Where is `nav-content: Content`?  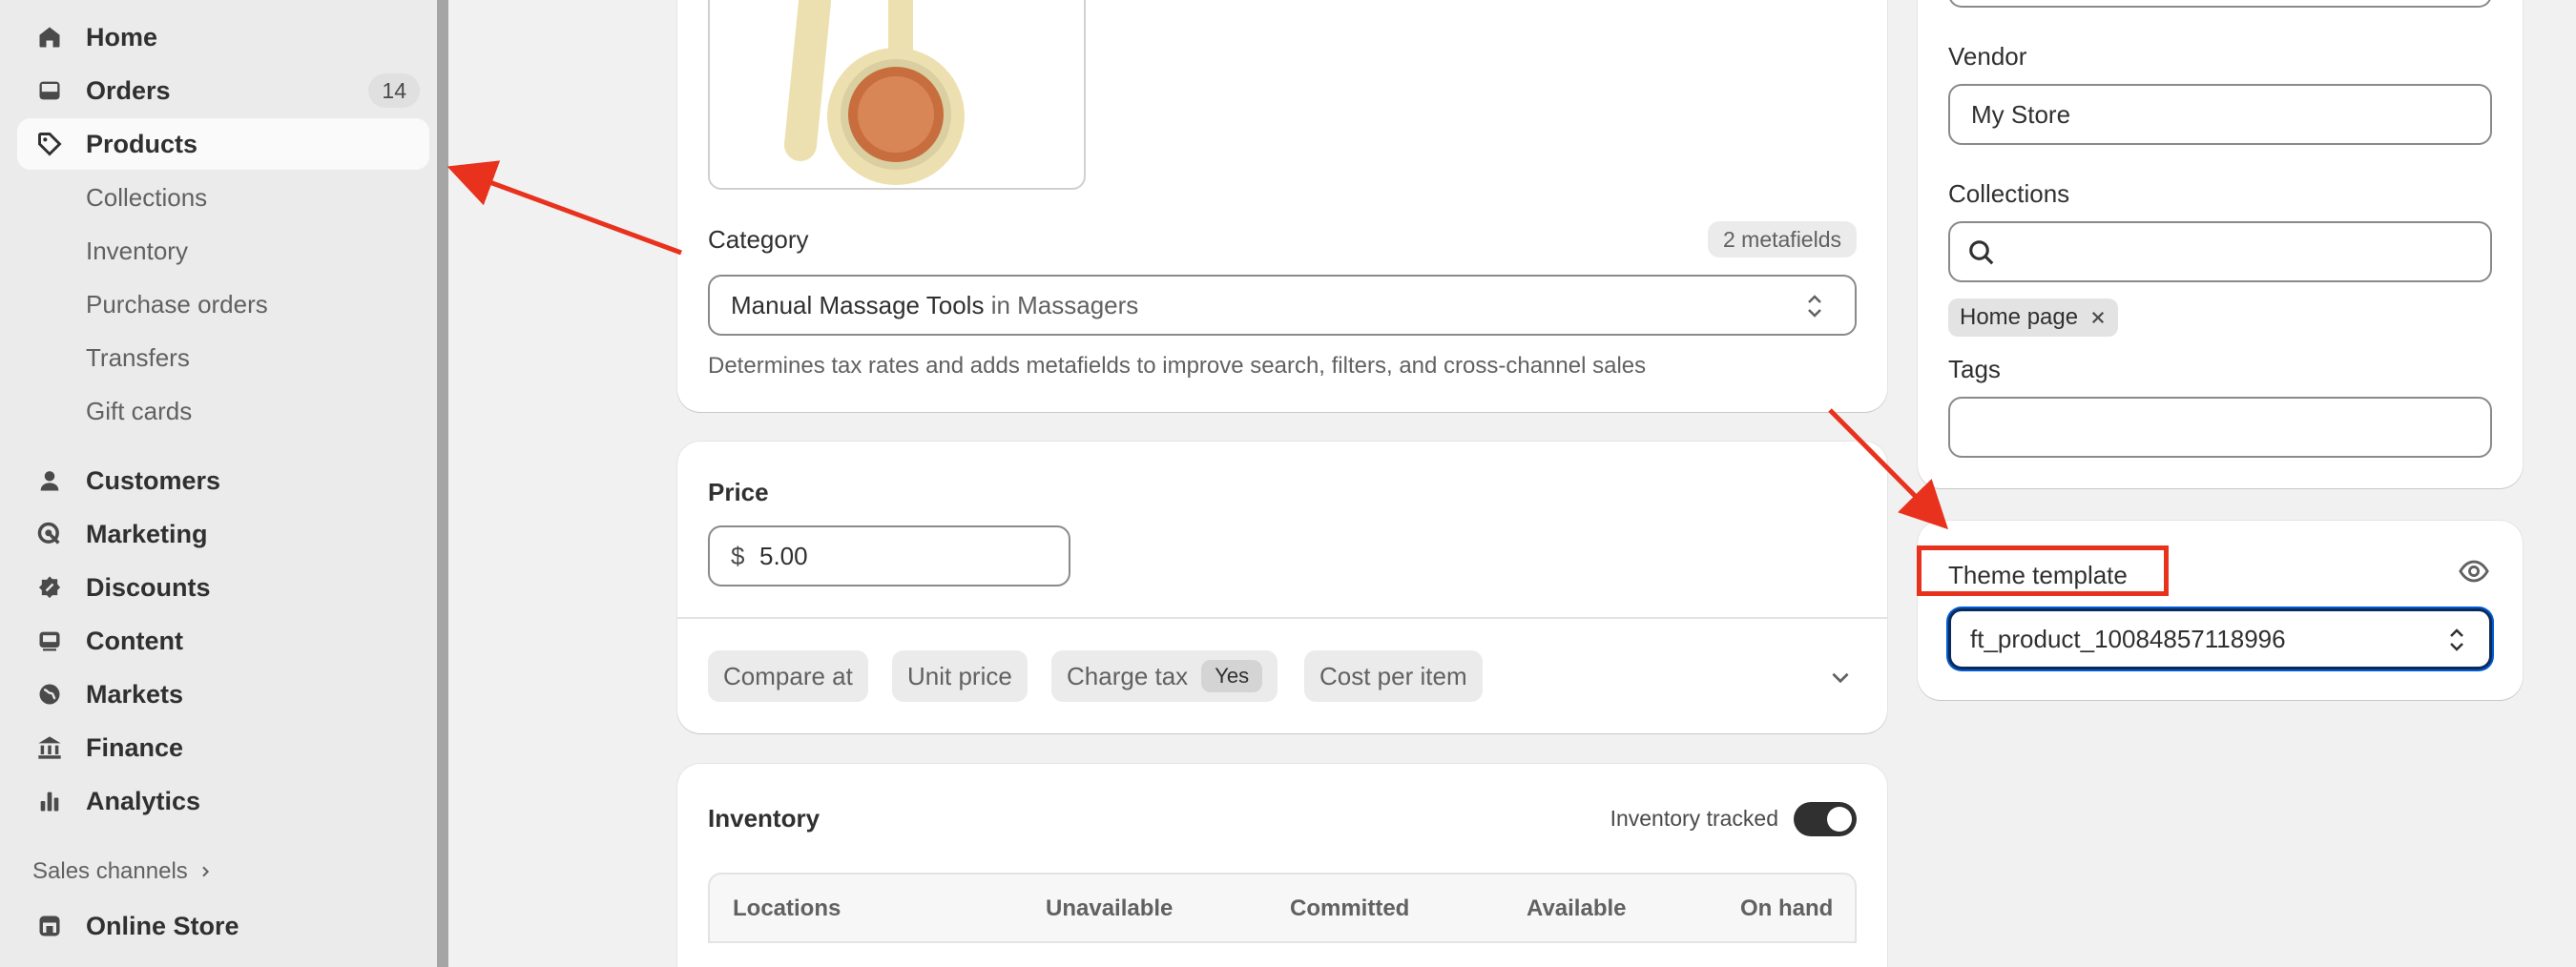 nav-content: Content is located at coordinates (223, 641).